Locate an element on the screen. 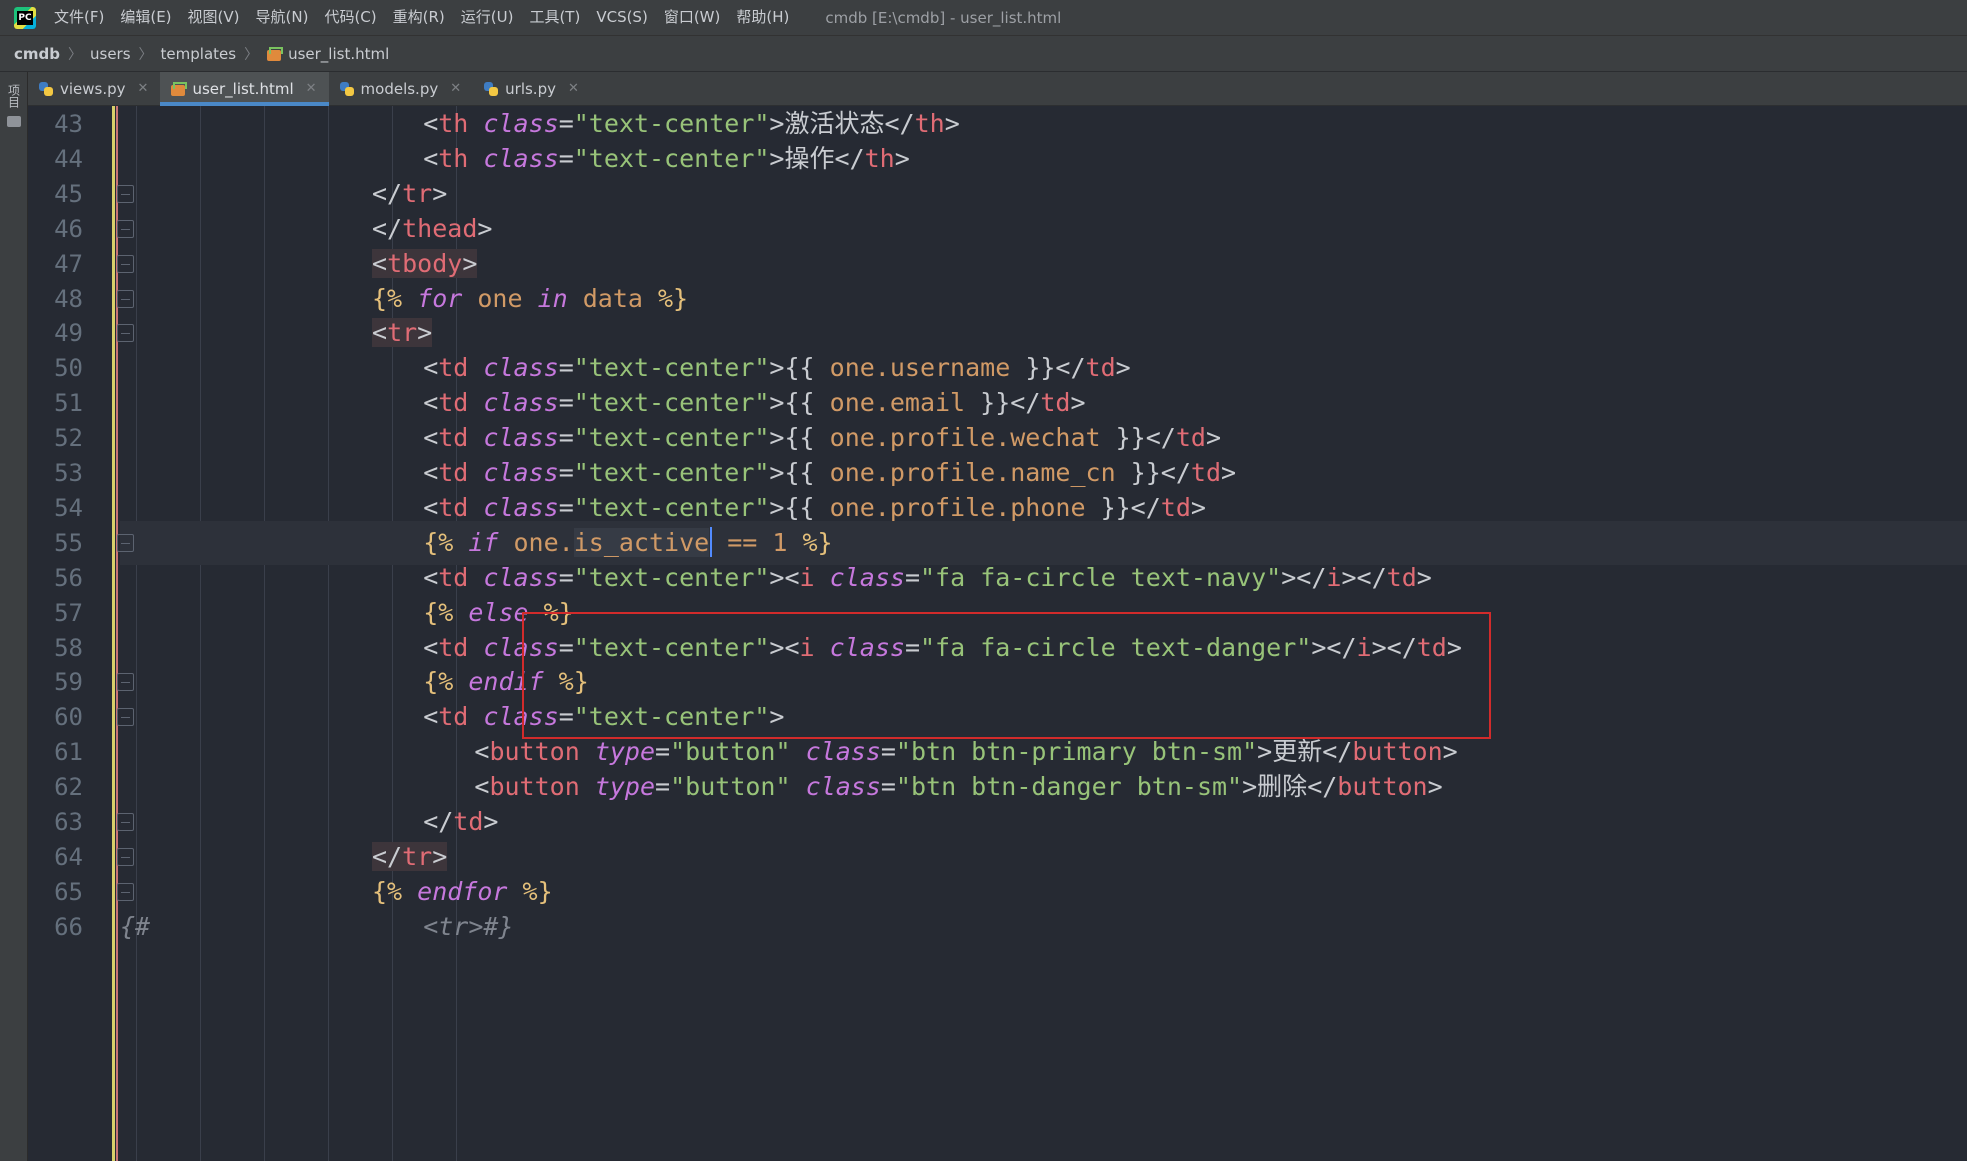  menu-item-2: 视图(V) is located at coordinates (214, 17).